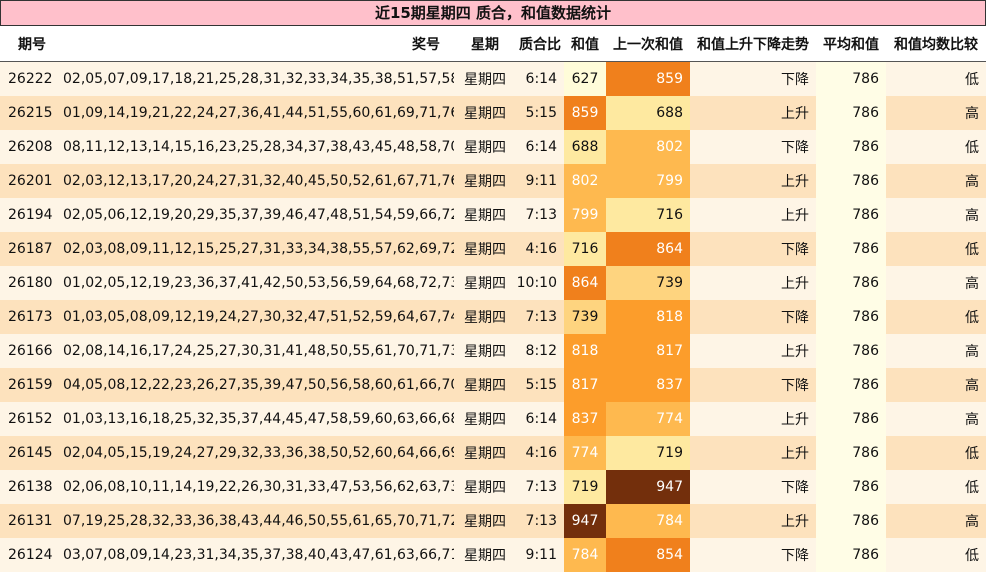 This screenshot has width=986, height=573. What do you see at coordinates (585, 113) in the screenshot?
I see `cell-sum: 859` at bounding box center [585, 113].